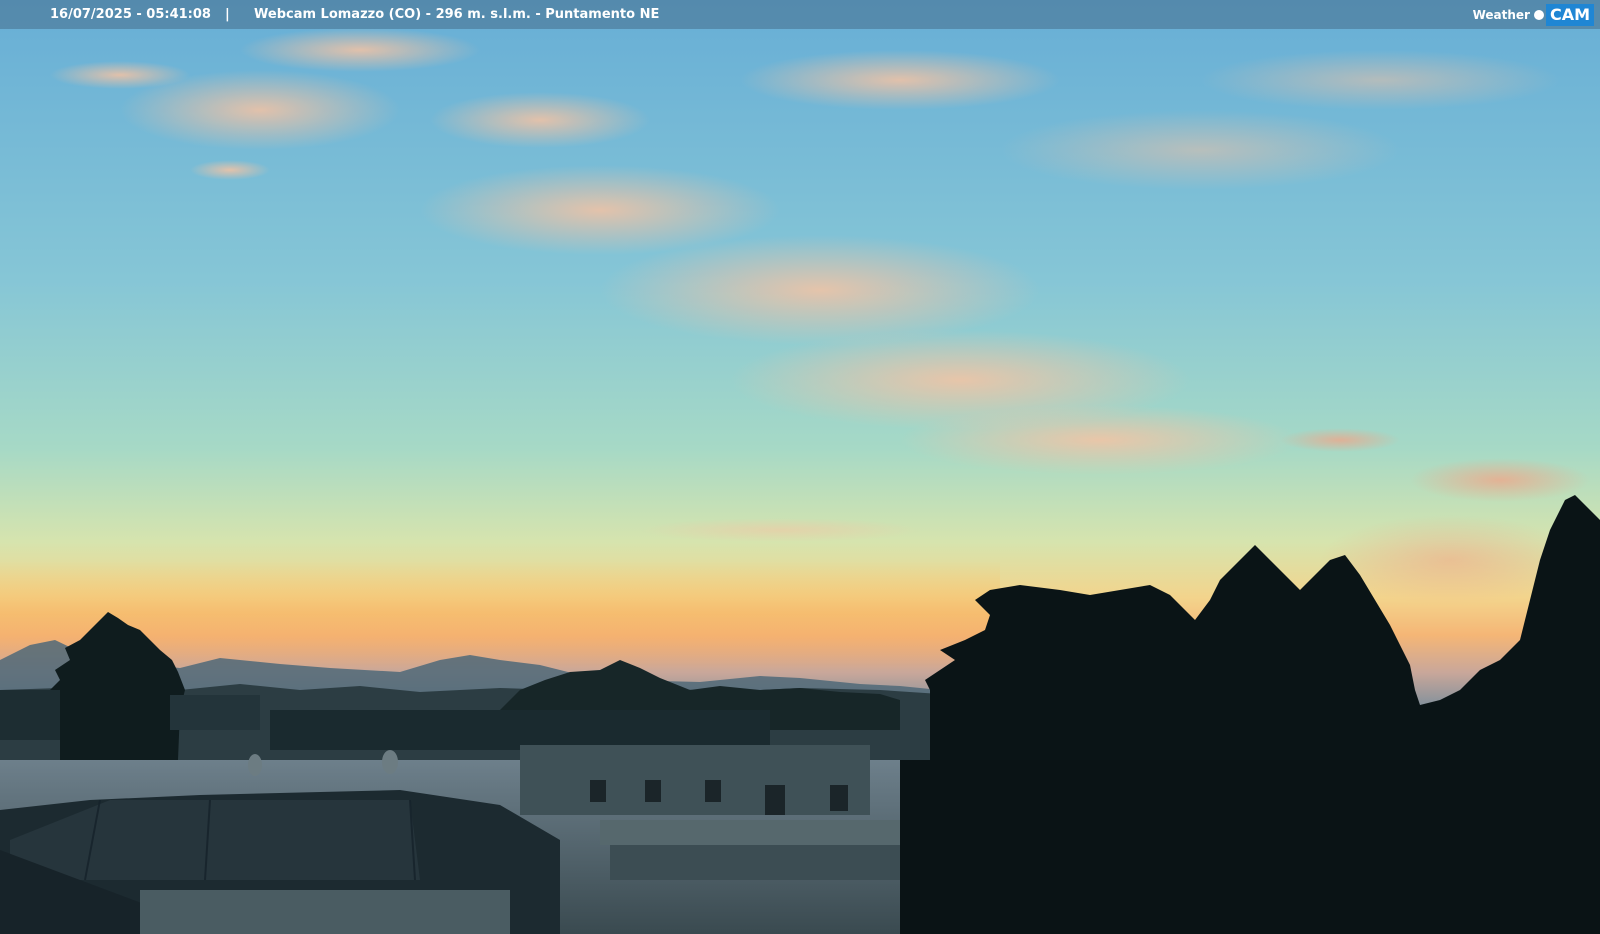 The image size is (1600, 934). What do you see at coordinates (1569, 15) in the screenshot?
I see `logo-cam-text: CAM` at bounding box center [1569, 15].